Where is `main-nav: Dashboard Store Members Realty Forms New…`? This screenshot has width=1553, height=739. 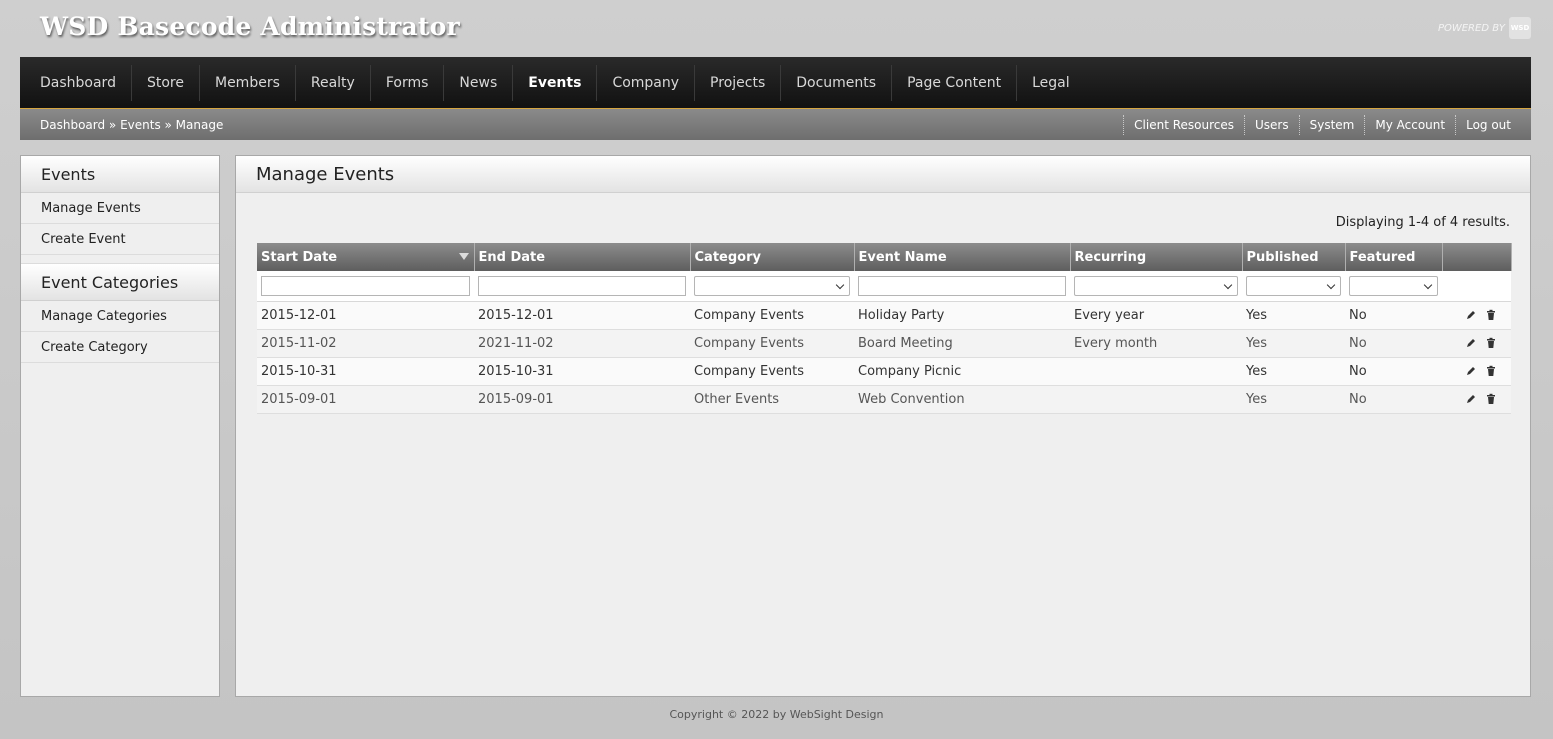
main-nav: Dashboard Store Members Realty Forms New… is located at coordinates (775, 83).